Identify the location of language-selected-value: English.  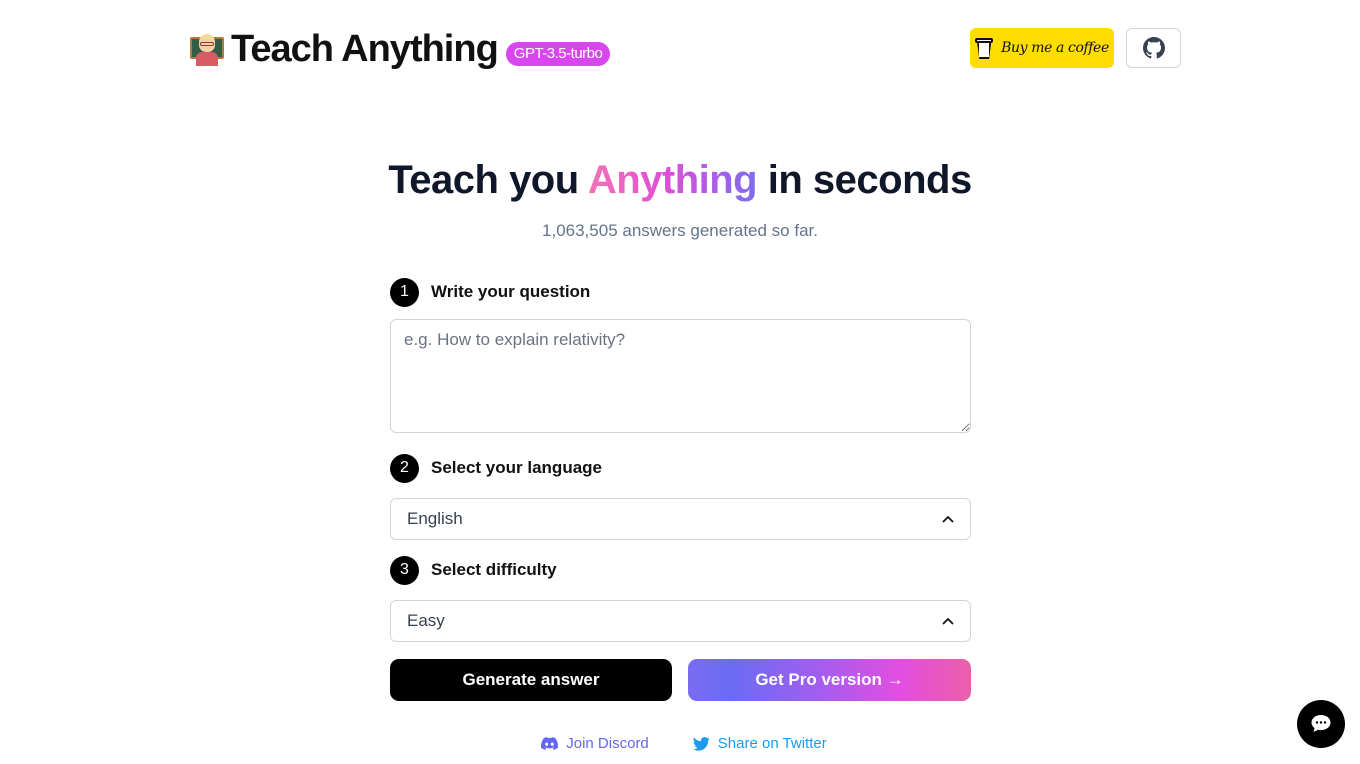
(435, 518).